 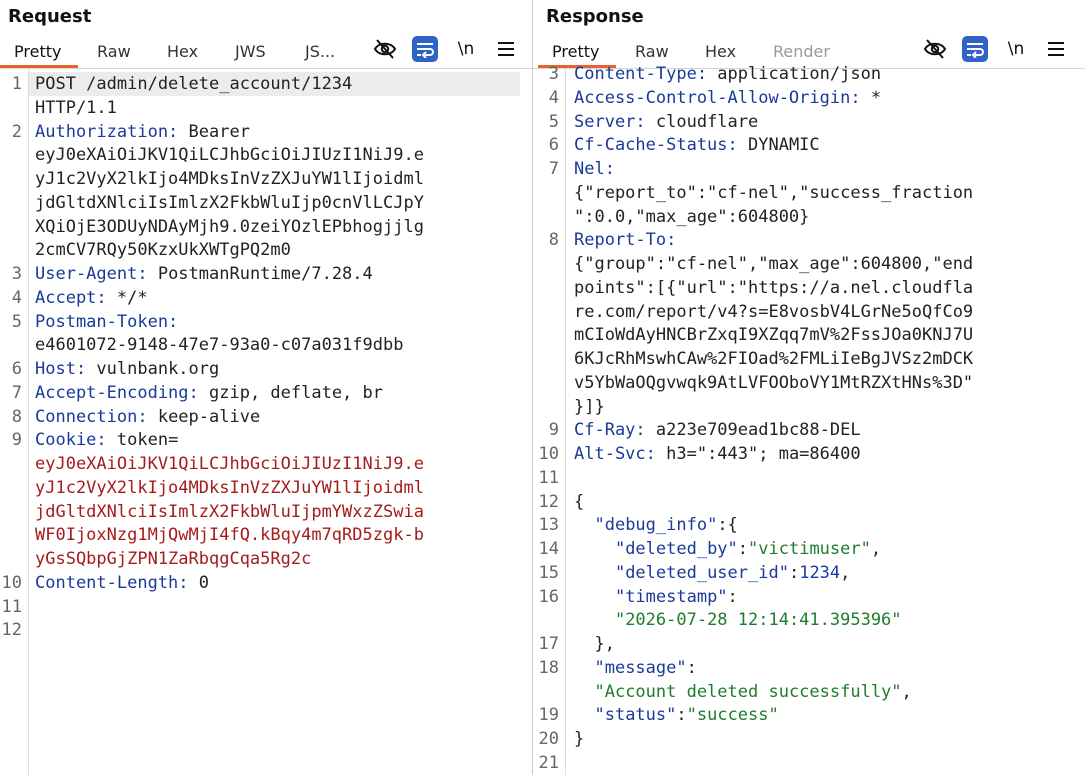 What do you see at coordinates (809, 525) in the screenshot?
I see `code-line: 13 "debug_info":{` at bounding box center [809, 525].